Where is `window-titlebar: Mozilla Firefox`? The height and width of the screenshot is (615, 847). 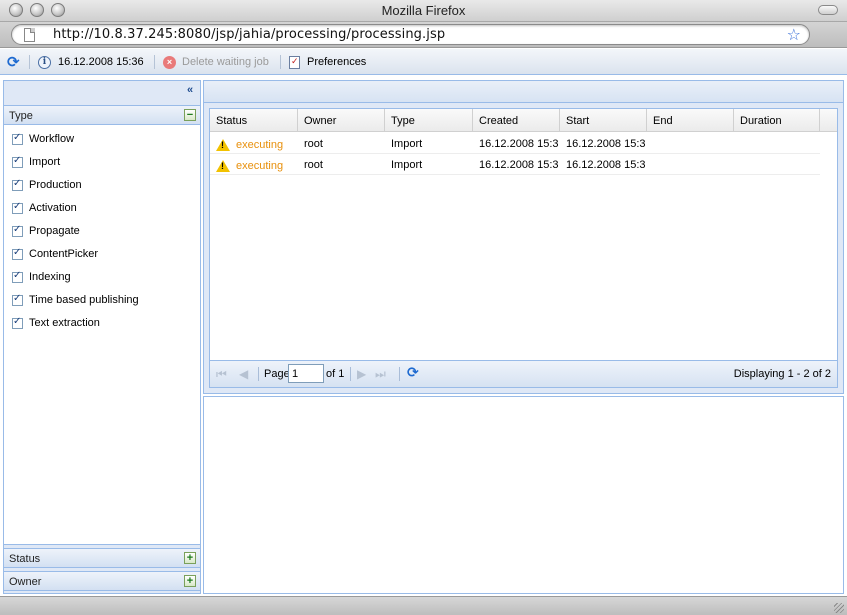
window-titlebar: Mozilla Firefox is located at coordinates (423, 11).